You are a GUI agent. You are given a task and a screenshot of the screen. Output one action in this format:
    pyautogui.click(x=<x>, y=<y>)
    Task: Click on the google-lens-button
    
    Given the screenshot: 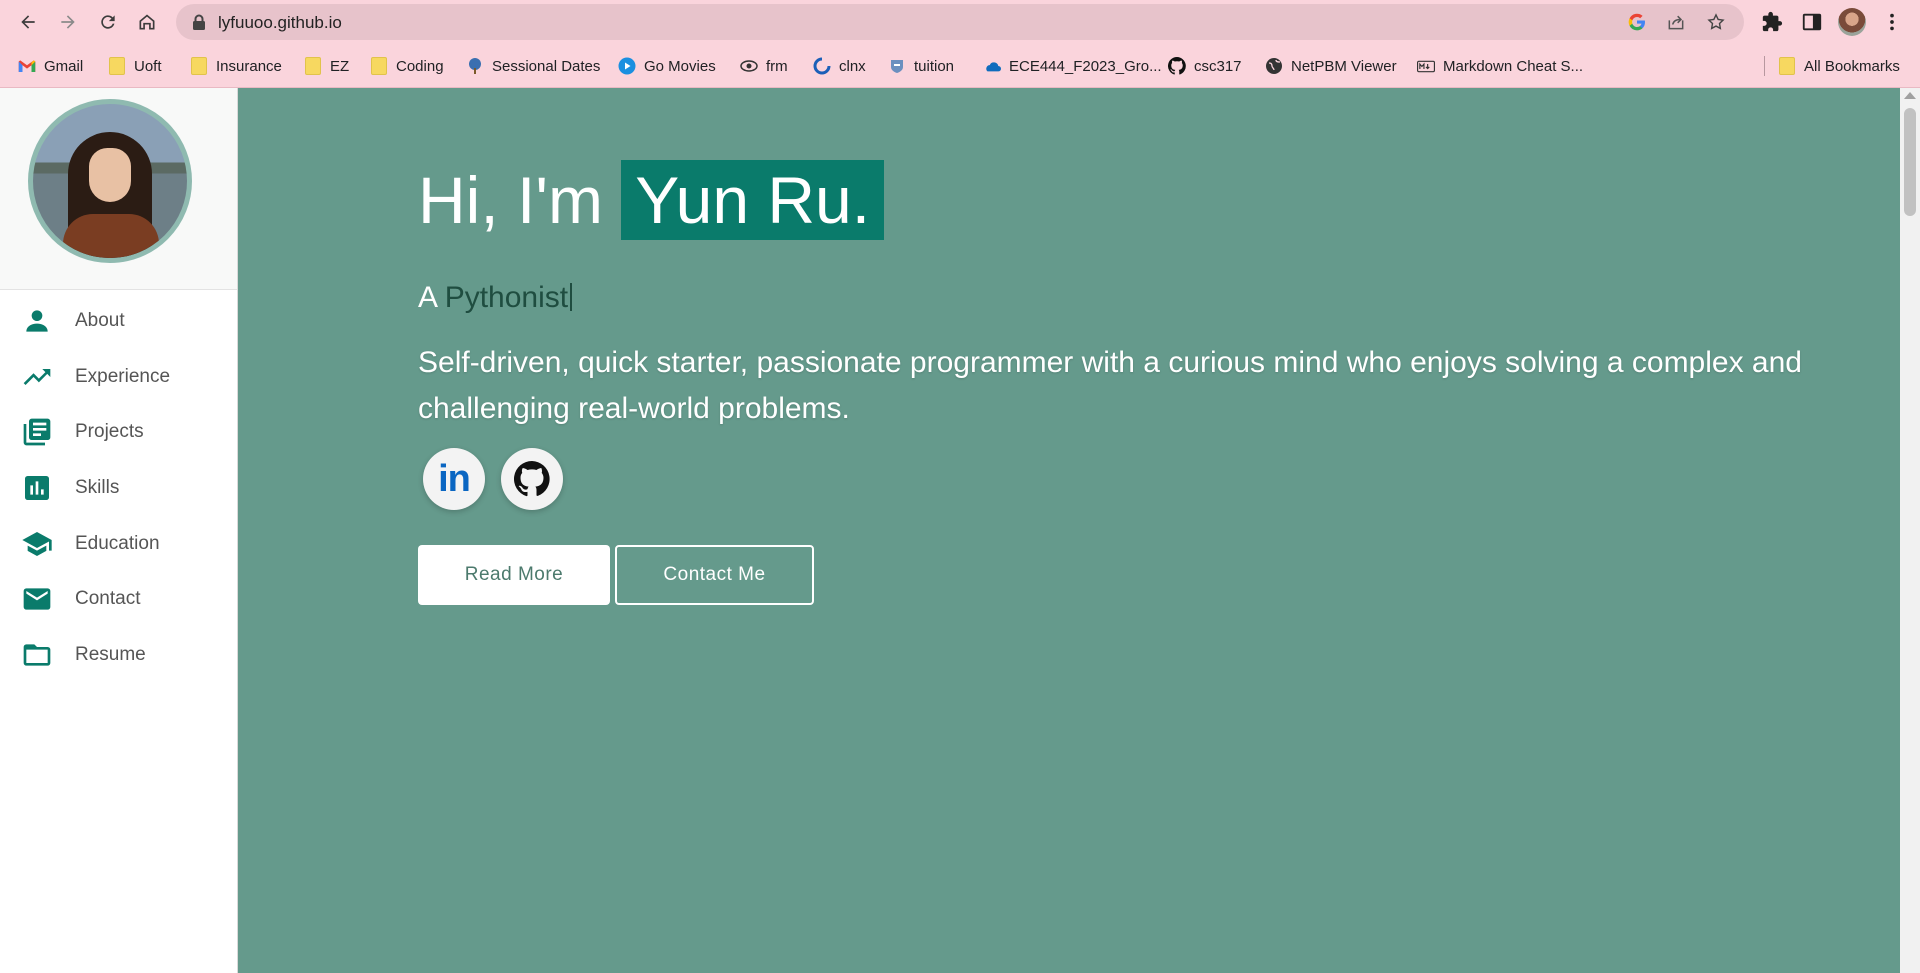 What is the action you would take?
    pyautogui.click(x=1637, y=22)
    